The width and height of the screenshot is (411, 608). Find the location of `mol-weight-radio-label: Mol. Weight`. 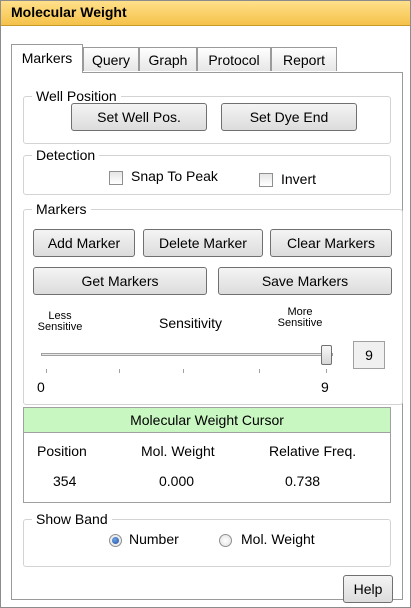

mol-weight-radio-label: Mol. Weight is located at coordinates (278, 539).